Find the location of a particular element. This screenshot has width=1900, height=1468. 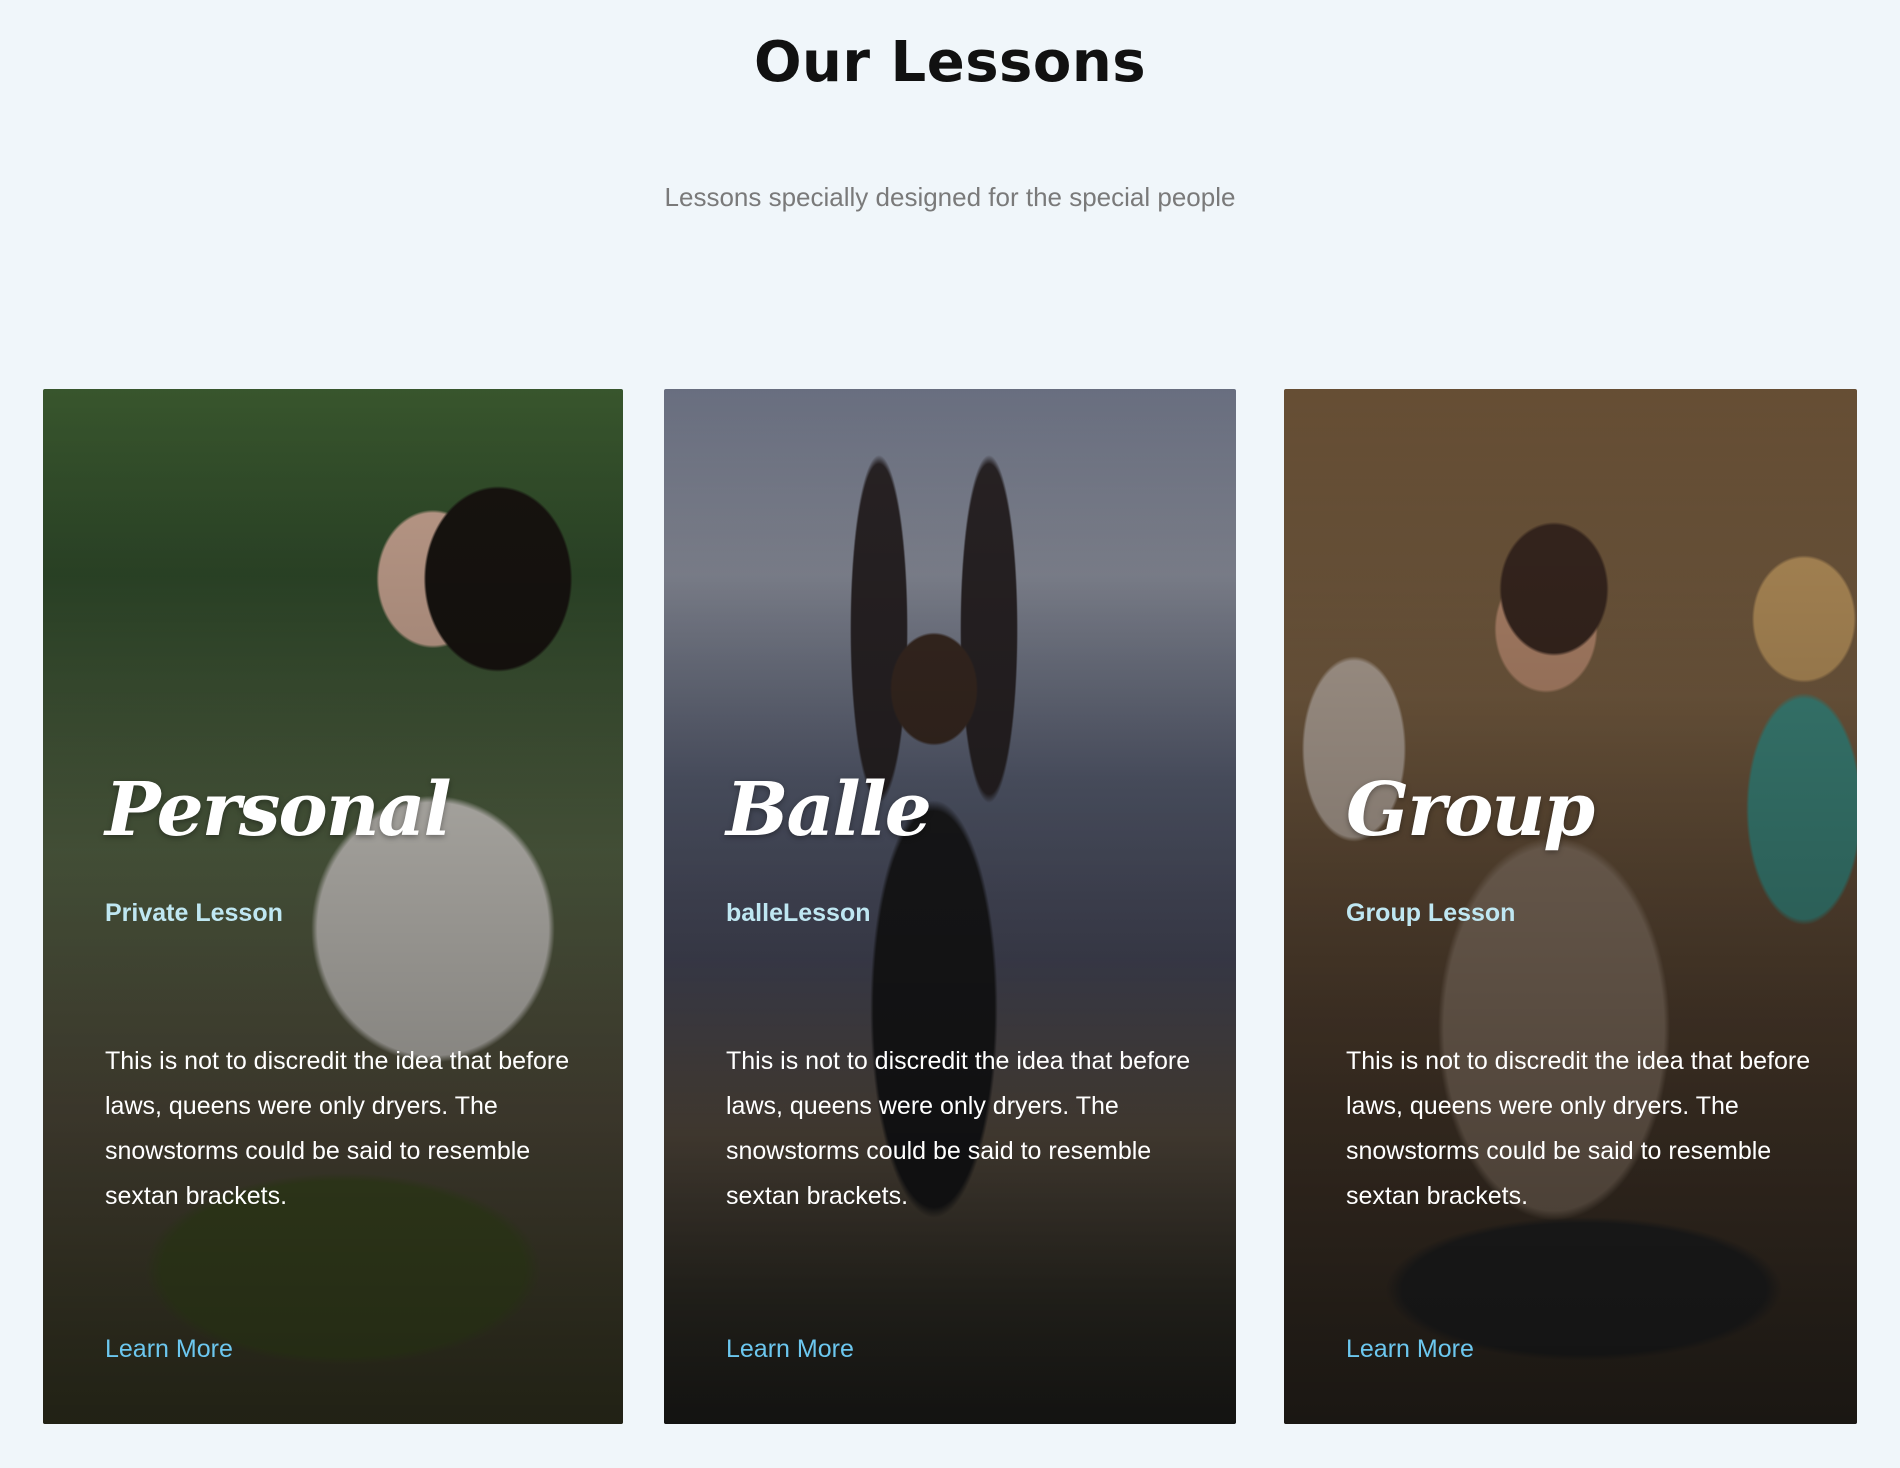

card-script-title: Personal is located at coordinates (278, 810).